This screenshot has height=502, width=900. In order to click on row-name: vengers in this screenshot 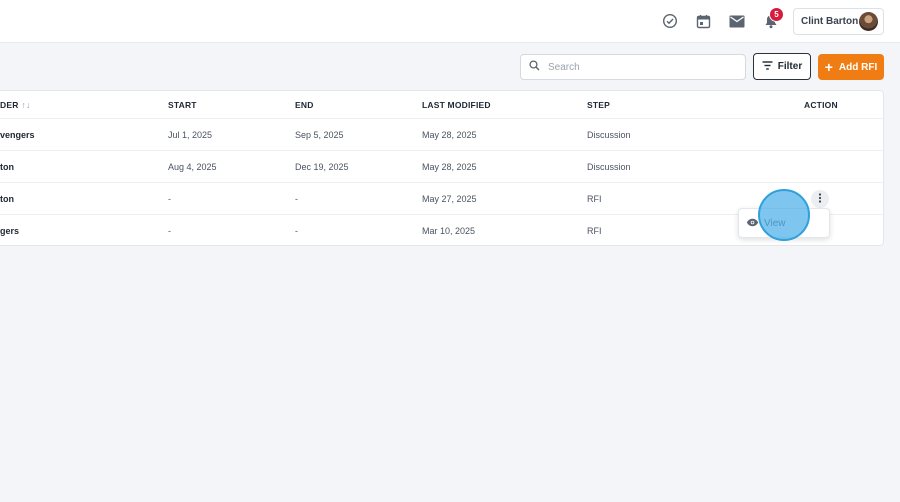, I will do `click(17, 134)`.